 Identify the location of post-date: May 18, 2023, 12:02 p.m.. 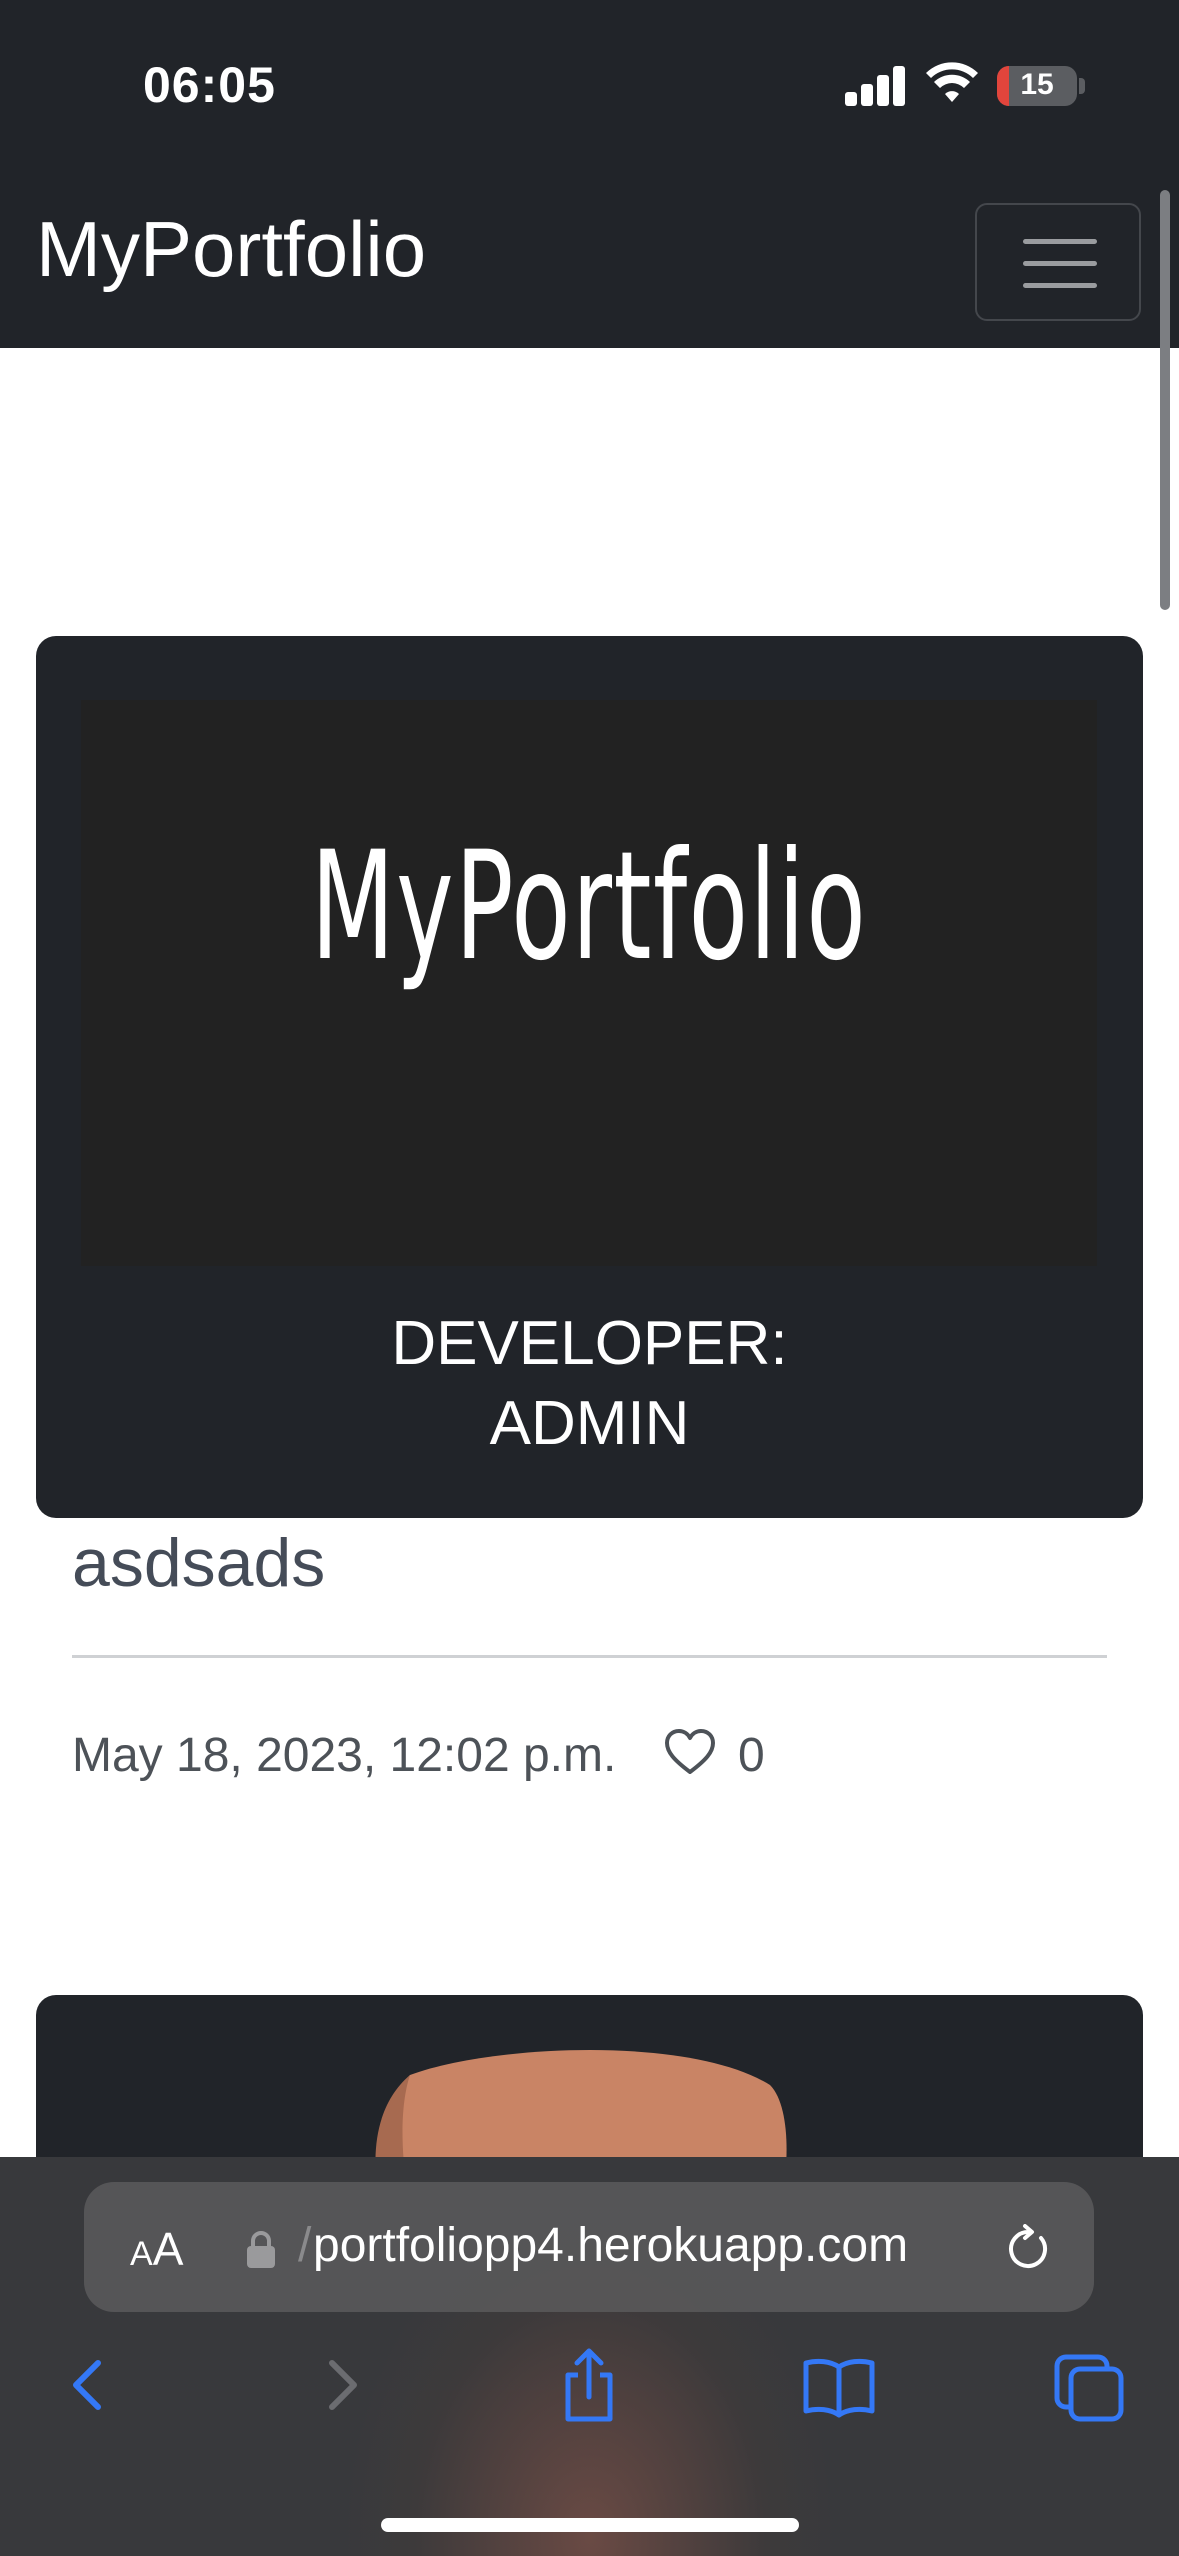
(344, 1755).